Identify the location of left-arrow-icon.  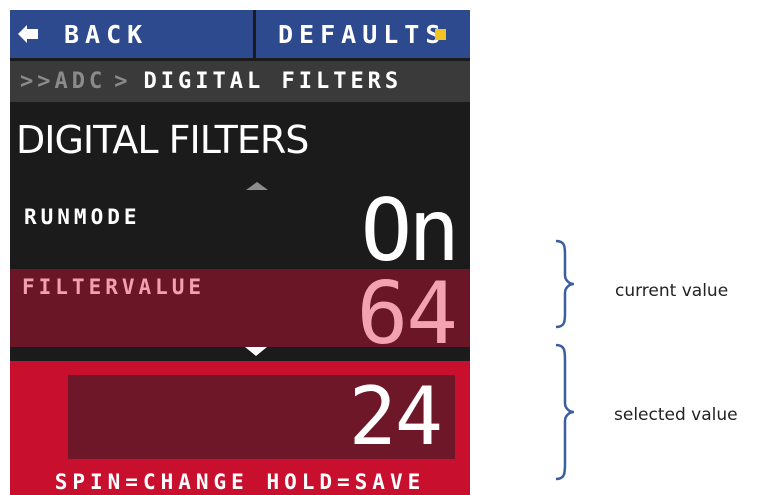
(28, 34).